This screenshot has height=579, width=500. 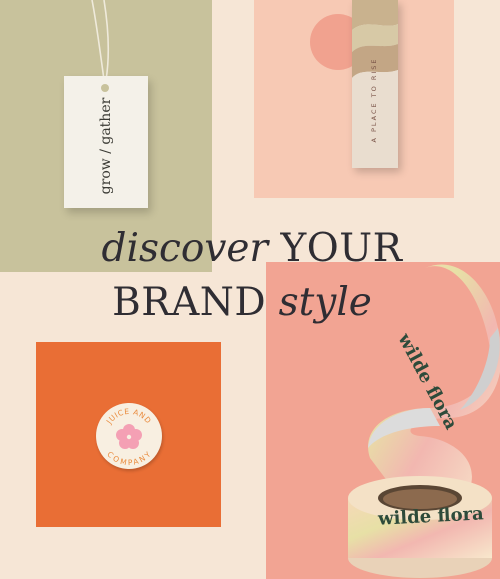 I want to click on product-box: A PLACE TO RISE, so click(x=375, y=84).